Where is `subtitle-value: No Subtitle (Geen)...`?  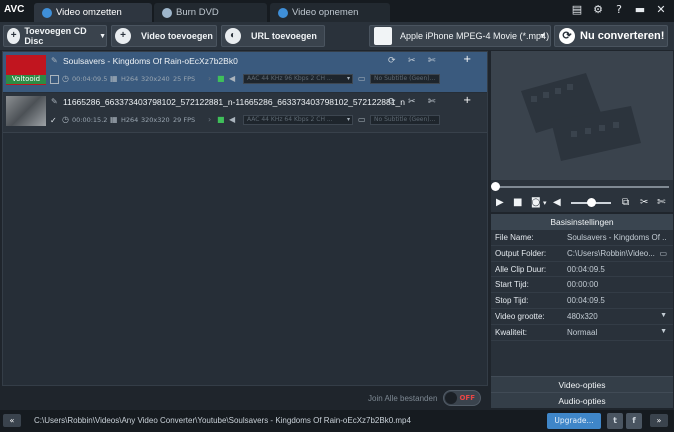
subtitle-value: No Subtitle (Geen)... is located at coordinates (405, 119).